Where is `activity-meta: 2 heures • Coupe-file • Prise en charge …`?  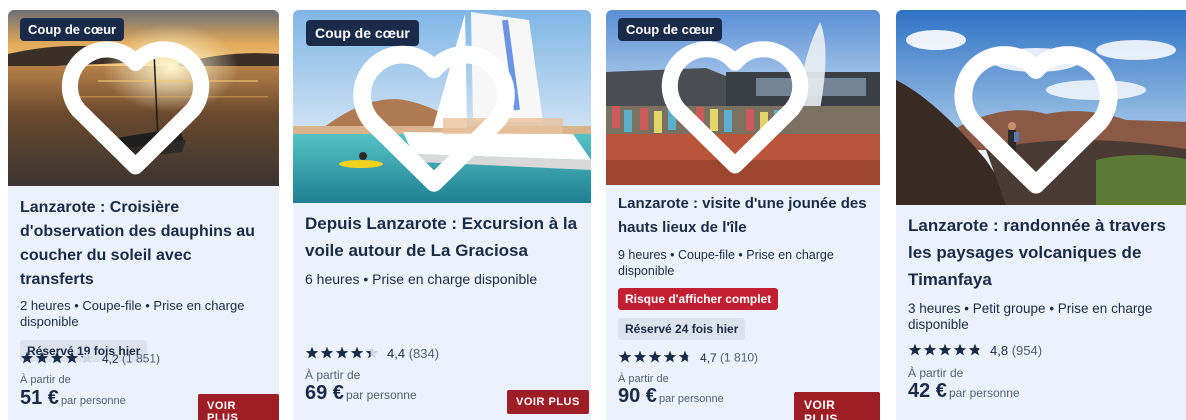 activity-meta: 2 heures • Coupe-file • Prise en charge … is located at coordinates (132, 313).